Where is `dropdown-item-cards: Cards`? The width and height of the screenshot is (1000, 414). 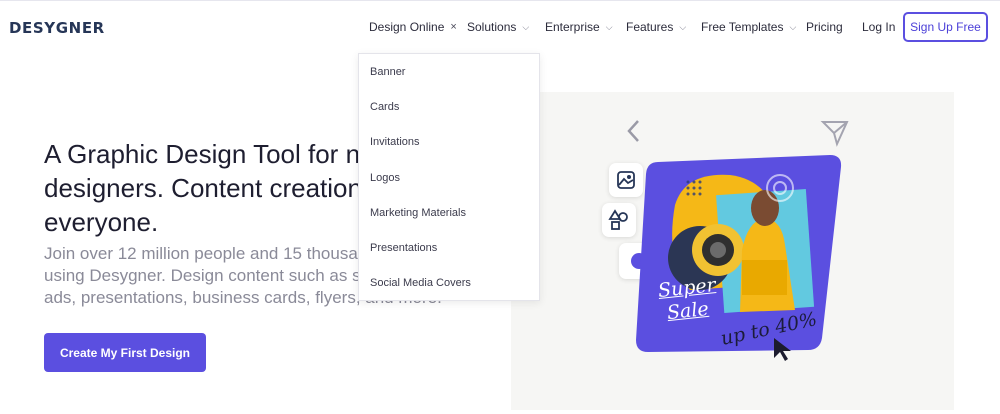
dropdown-item-cards: Cards is located at coordinates (384, 107).